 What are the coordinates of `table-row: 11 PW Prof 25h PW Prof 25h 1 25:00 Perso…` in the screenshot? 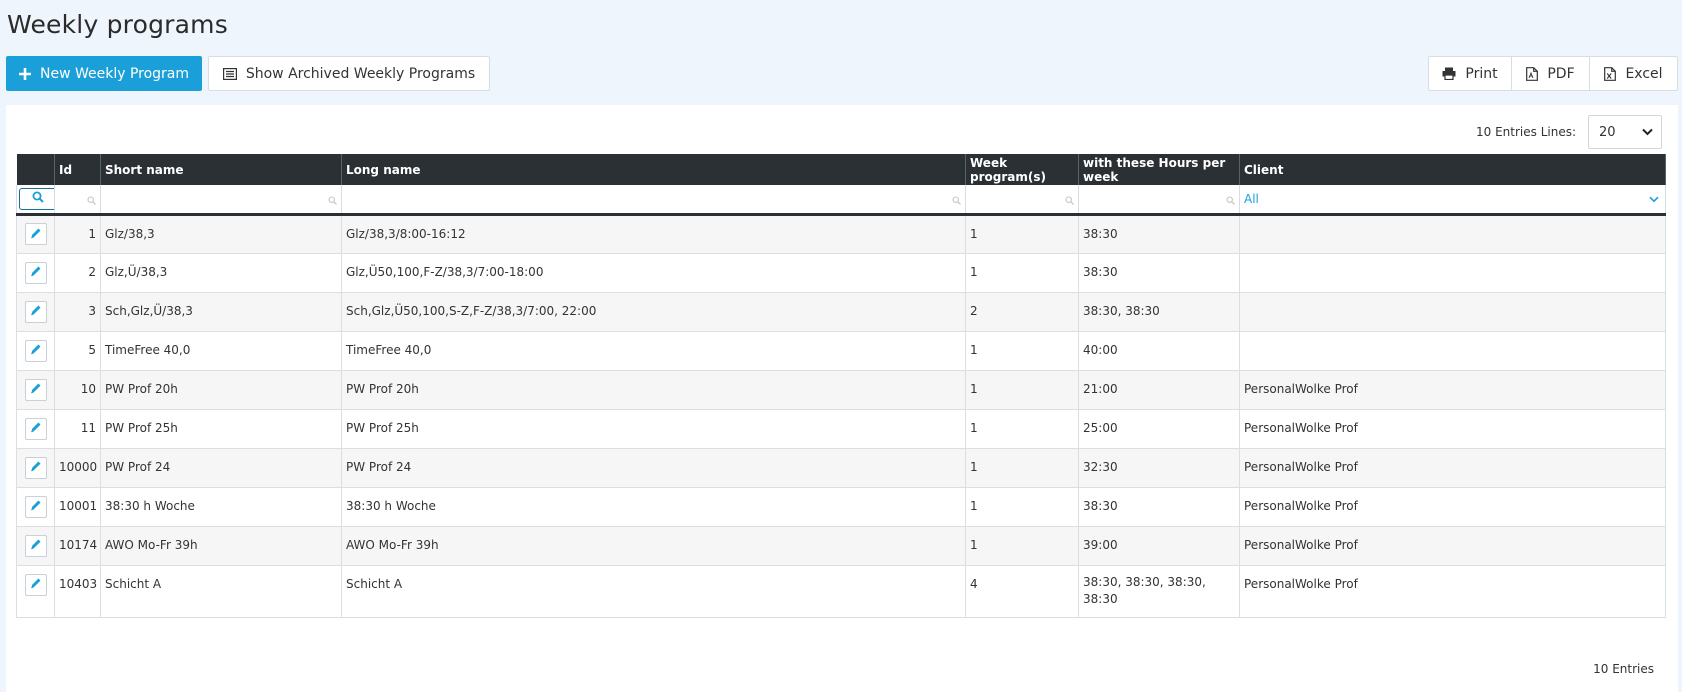 It's located at (841, 428).